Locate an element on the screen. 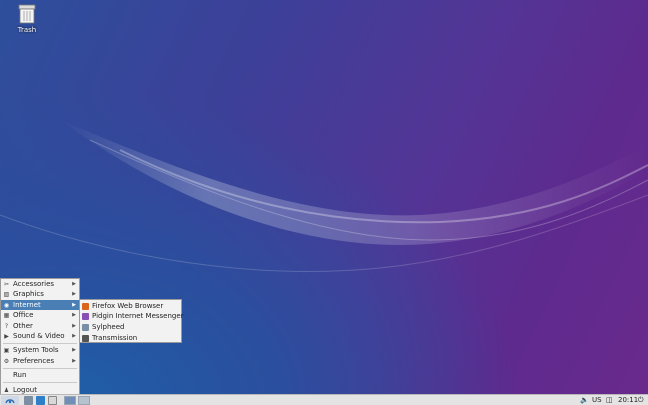 Image resolution: width=648 pixels, height=405 pixels. menu-item-label: Graphics is located at coordinates (28, 294).